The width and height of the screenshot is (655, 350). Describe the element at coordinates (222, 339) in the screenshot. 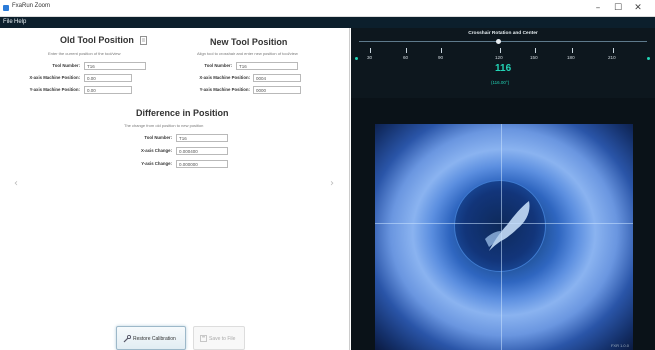

I see `save-to-file-label: Save to File` at that location.